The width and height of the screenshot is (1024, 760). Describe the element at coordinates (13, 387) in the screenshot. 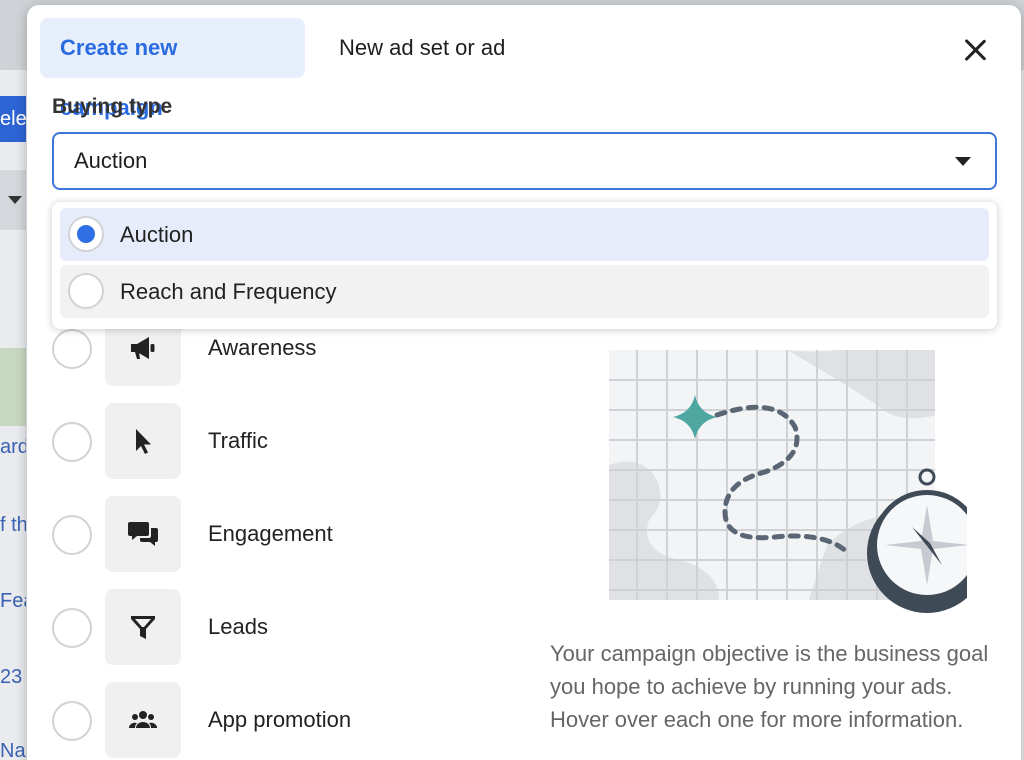

I see `background-highlight` at that location.